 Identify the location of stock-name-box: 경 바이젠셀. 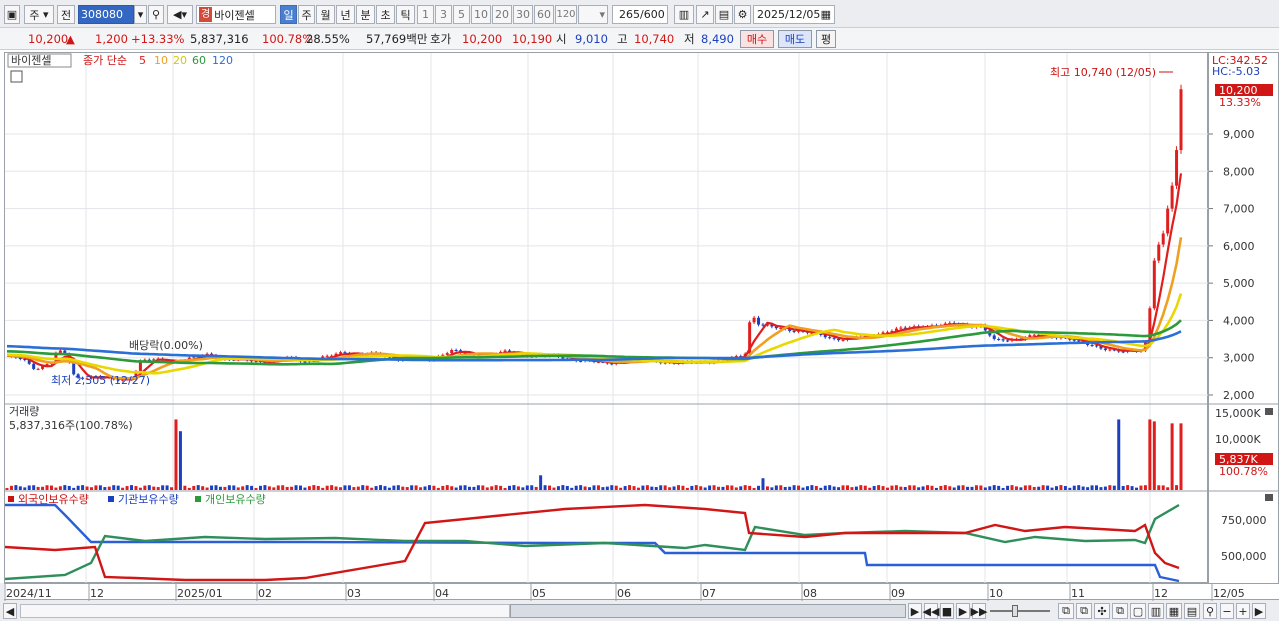
(236, 14).